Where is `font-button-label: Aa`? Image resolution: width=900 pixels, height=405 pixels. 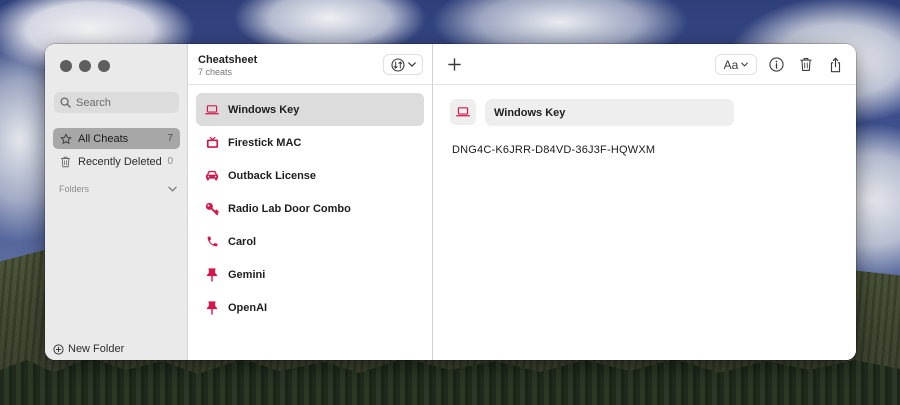
font-button-label: Aa is located at coordinates (731, 64).